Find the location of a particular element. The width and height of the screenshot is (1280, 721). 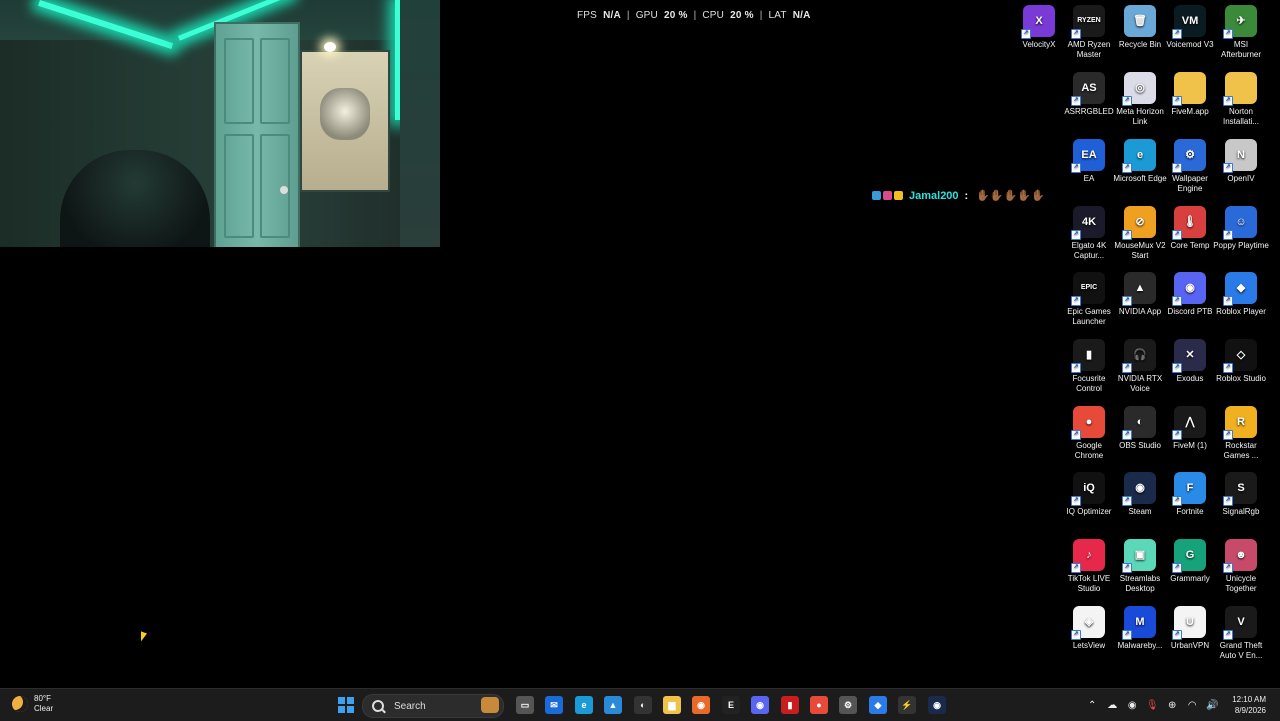

desktop-icon-label: OBS Studio is located at coordinates (1140, 445).